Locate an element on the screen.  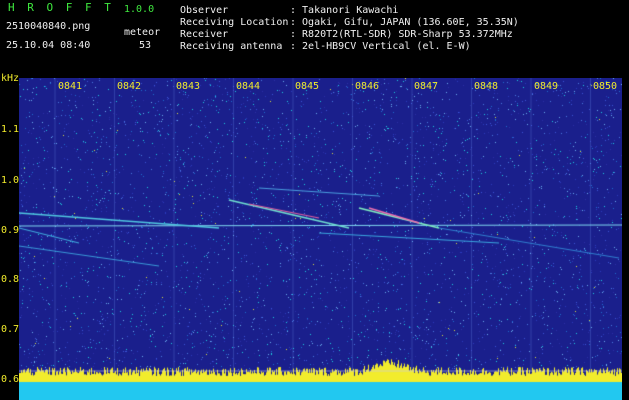
receiver-value: : R820T2(RTL-SDR) SDR-Sharp 53.372MHz is located at coordinates (401, 34).